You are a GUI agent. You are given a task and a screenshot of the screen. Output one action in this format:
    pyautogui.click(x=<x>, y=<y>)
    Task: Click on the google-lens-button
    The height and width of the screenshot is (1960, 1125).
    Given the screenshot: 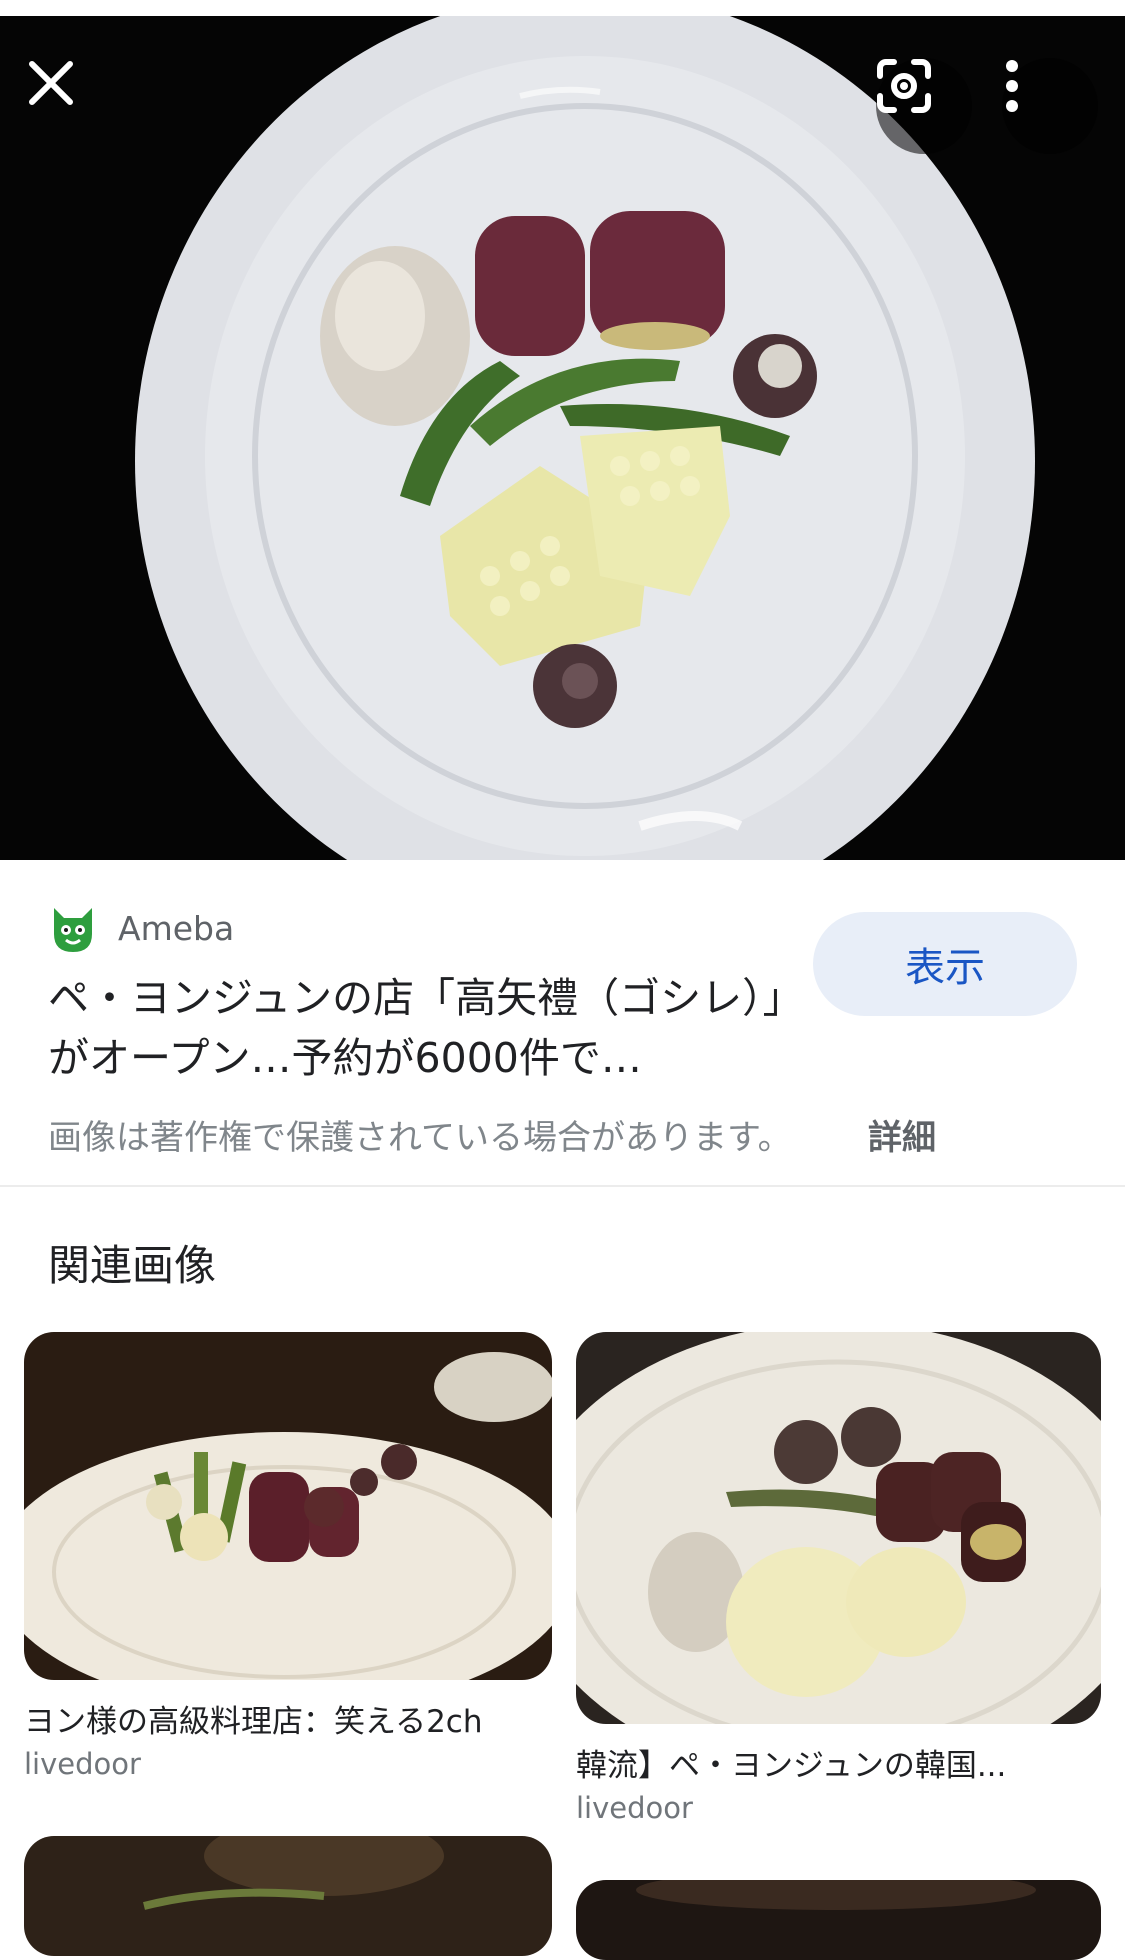 What is the action you would take?
    pyautogui.click(x=924, y=106)
    